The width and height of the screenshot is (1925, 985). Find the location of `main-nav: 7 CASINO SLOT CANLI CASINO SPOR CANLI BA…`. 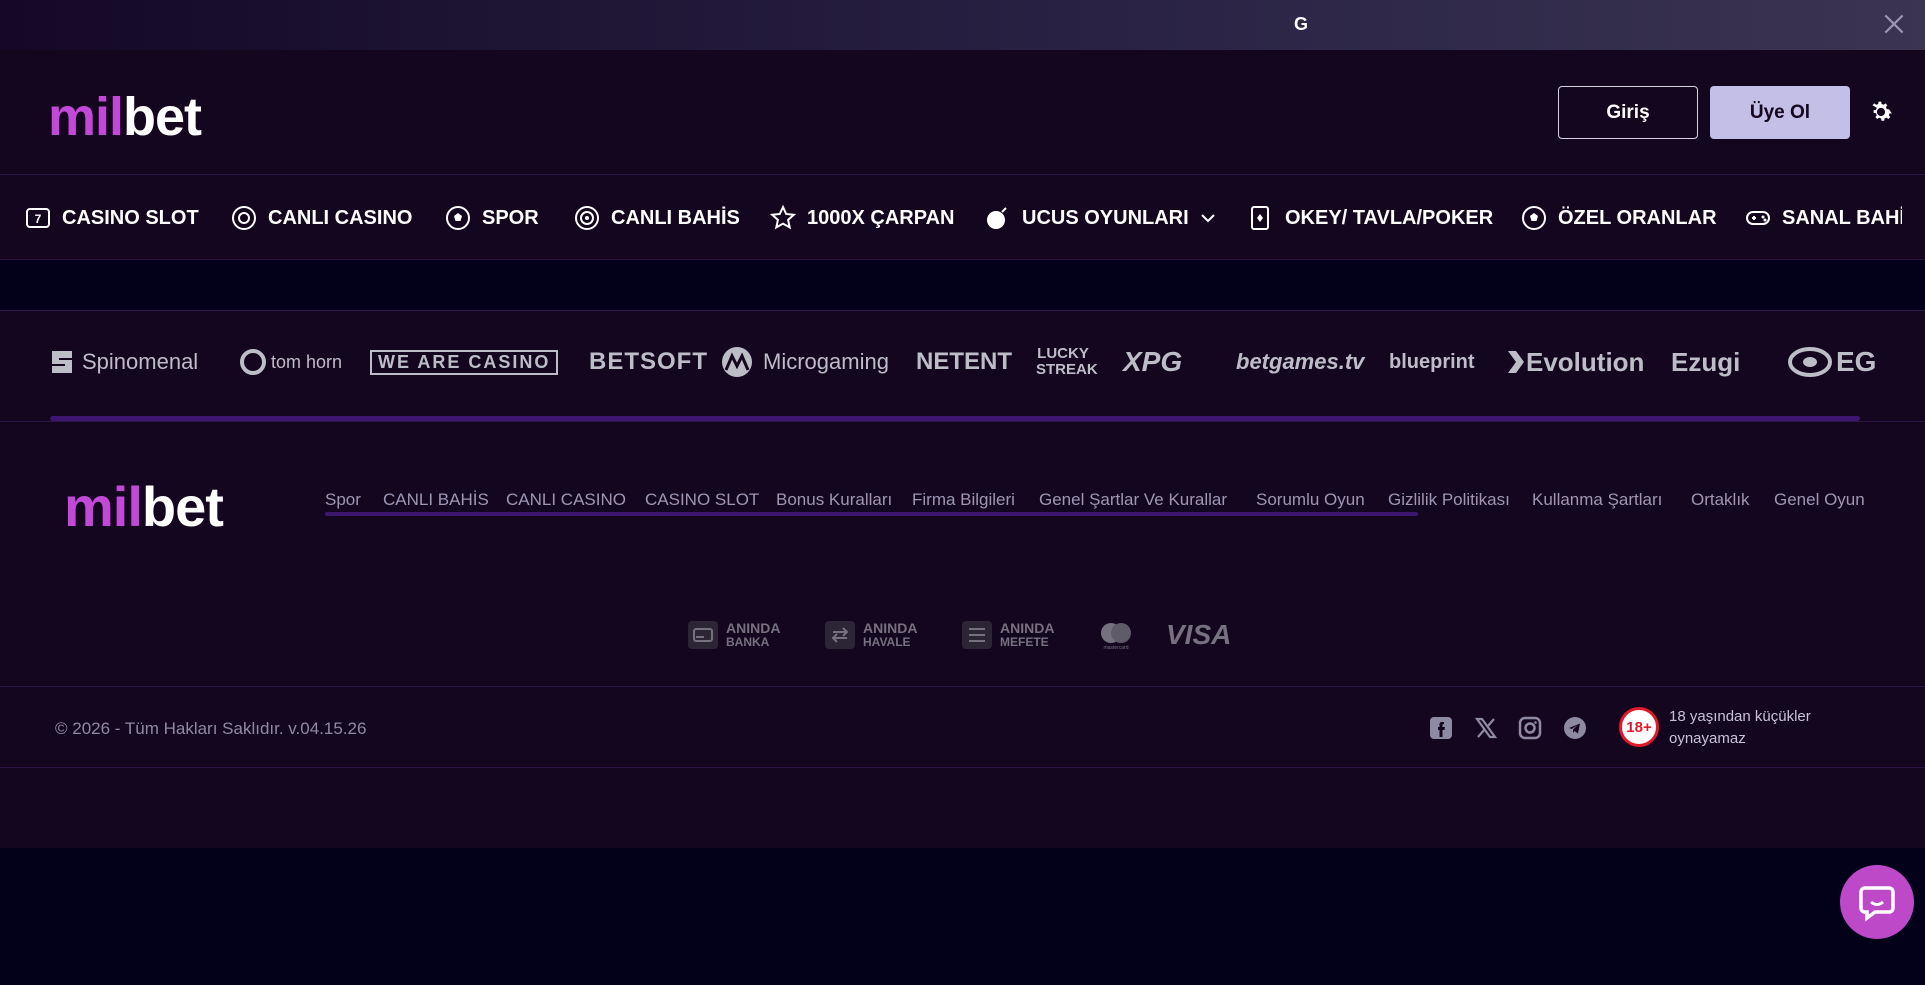

main-nav: 7 CASINO SLOT CANLI CASINO SPOR CANLI BA… is located at coordinates (962, 217).